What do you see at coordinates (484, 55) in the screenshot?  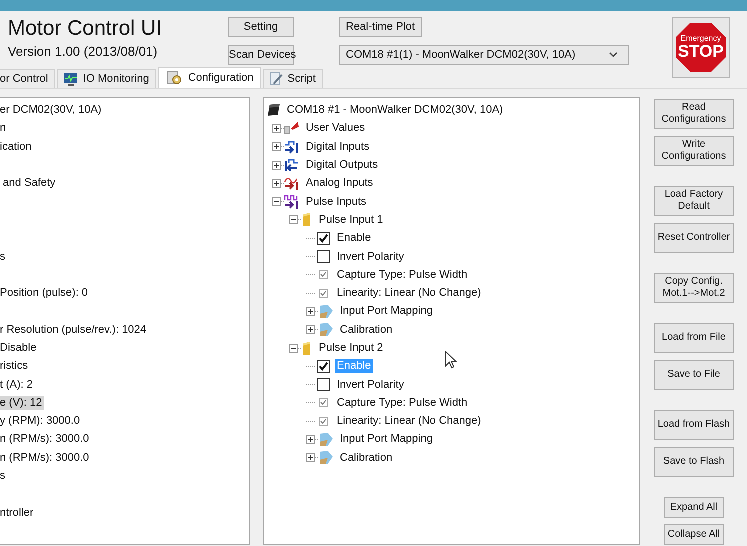 I see `device-dropdown: COM18 #1(1) - MoonWalker DCM02(30V, 10A)` at bounding box center [484, 55].